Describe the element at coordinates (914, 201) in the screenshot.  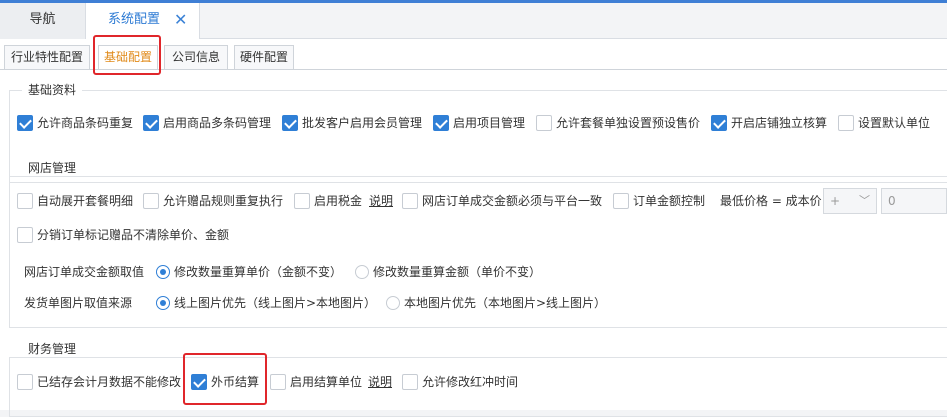
I see `min-price-amount-input: 0` at that location.